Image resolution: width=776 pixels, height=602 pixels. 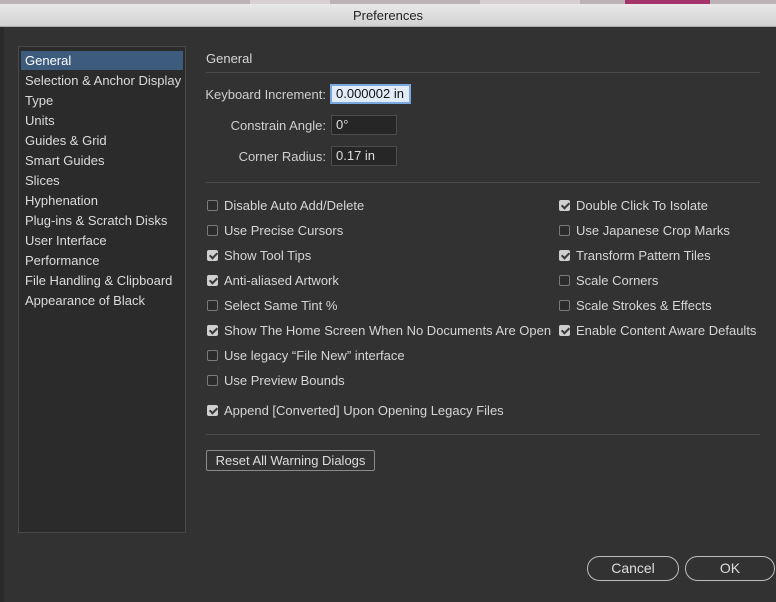 I want to click on sidebar-item-general: General, so click(x=102, y=60).